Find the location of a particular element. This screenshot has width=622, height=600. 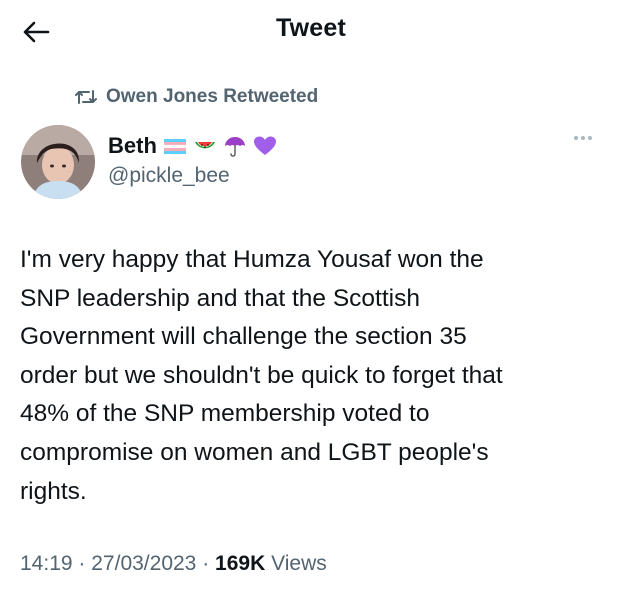

views-count: 169K is located at coordinates (240, 563).